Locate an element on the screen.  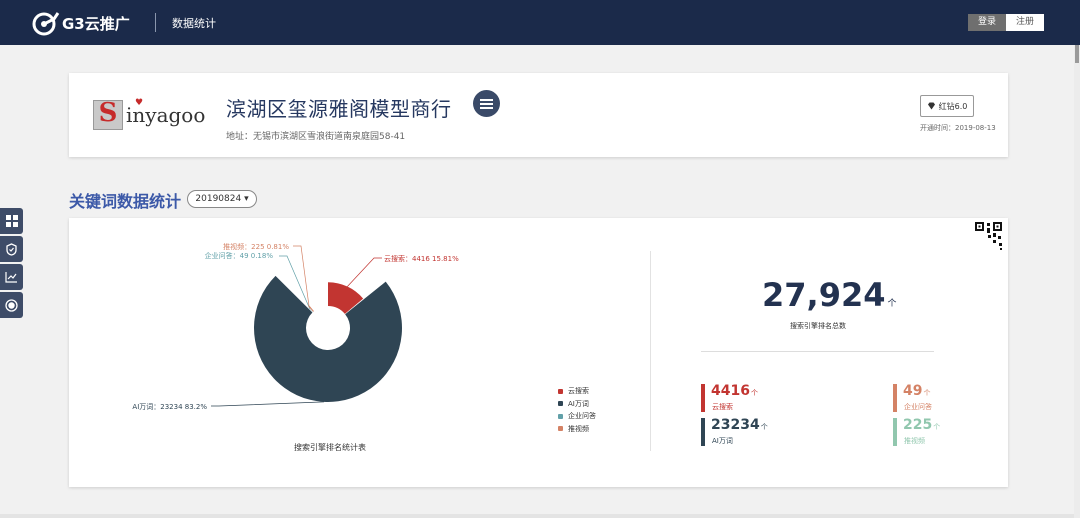
metric-label: 企业问答 is located at coordinates (918, 407).